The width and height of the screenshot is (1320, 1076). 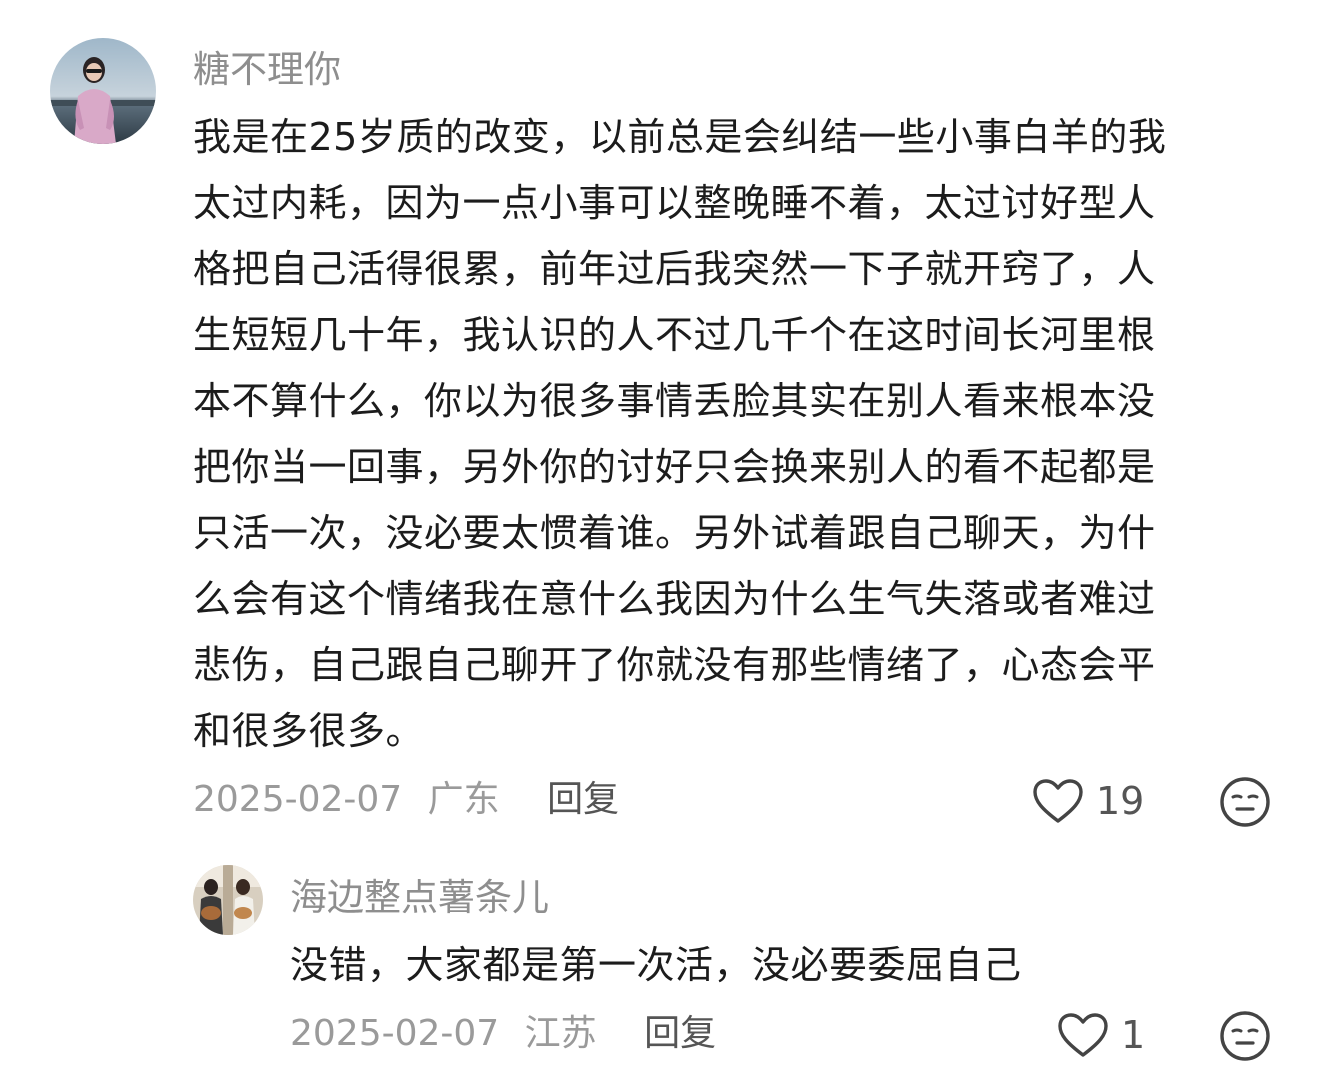 What do you see at coordinates (267, 70) in the screenshot?
I see `username: 糖不理你` at bounding box center [267, 70].